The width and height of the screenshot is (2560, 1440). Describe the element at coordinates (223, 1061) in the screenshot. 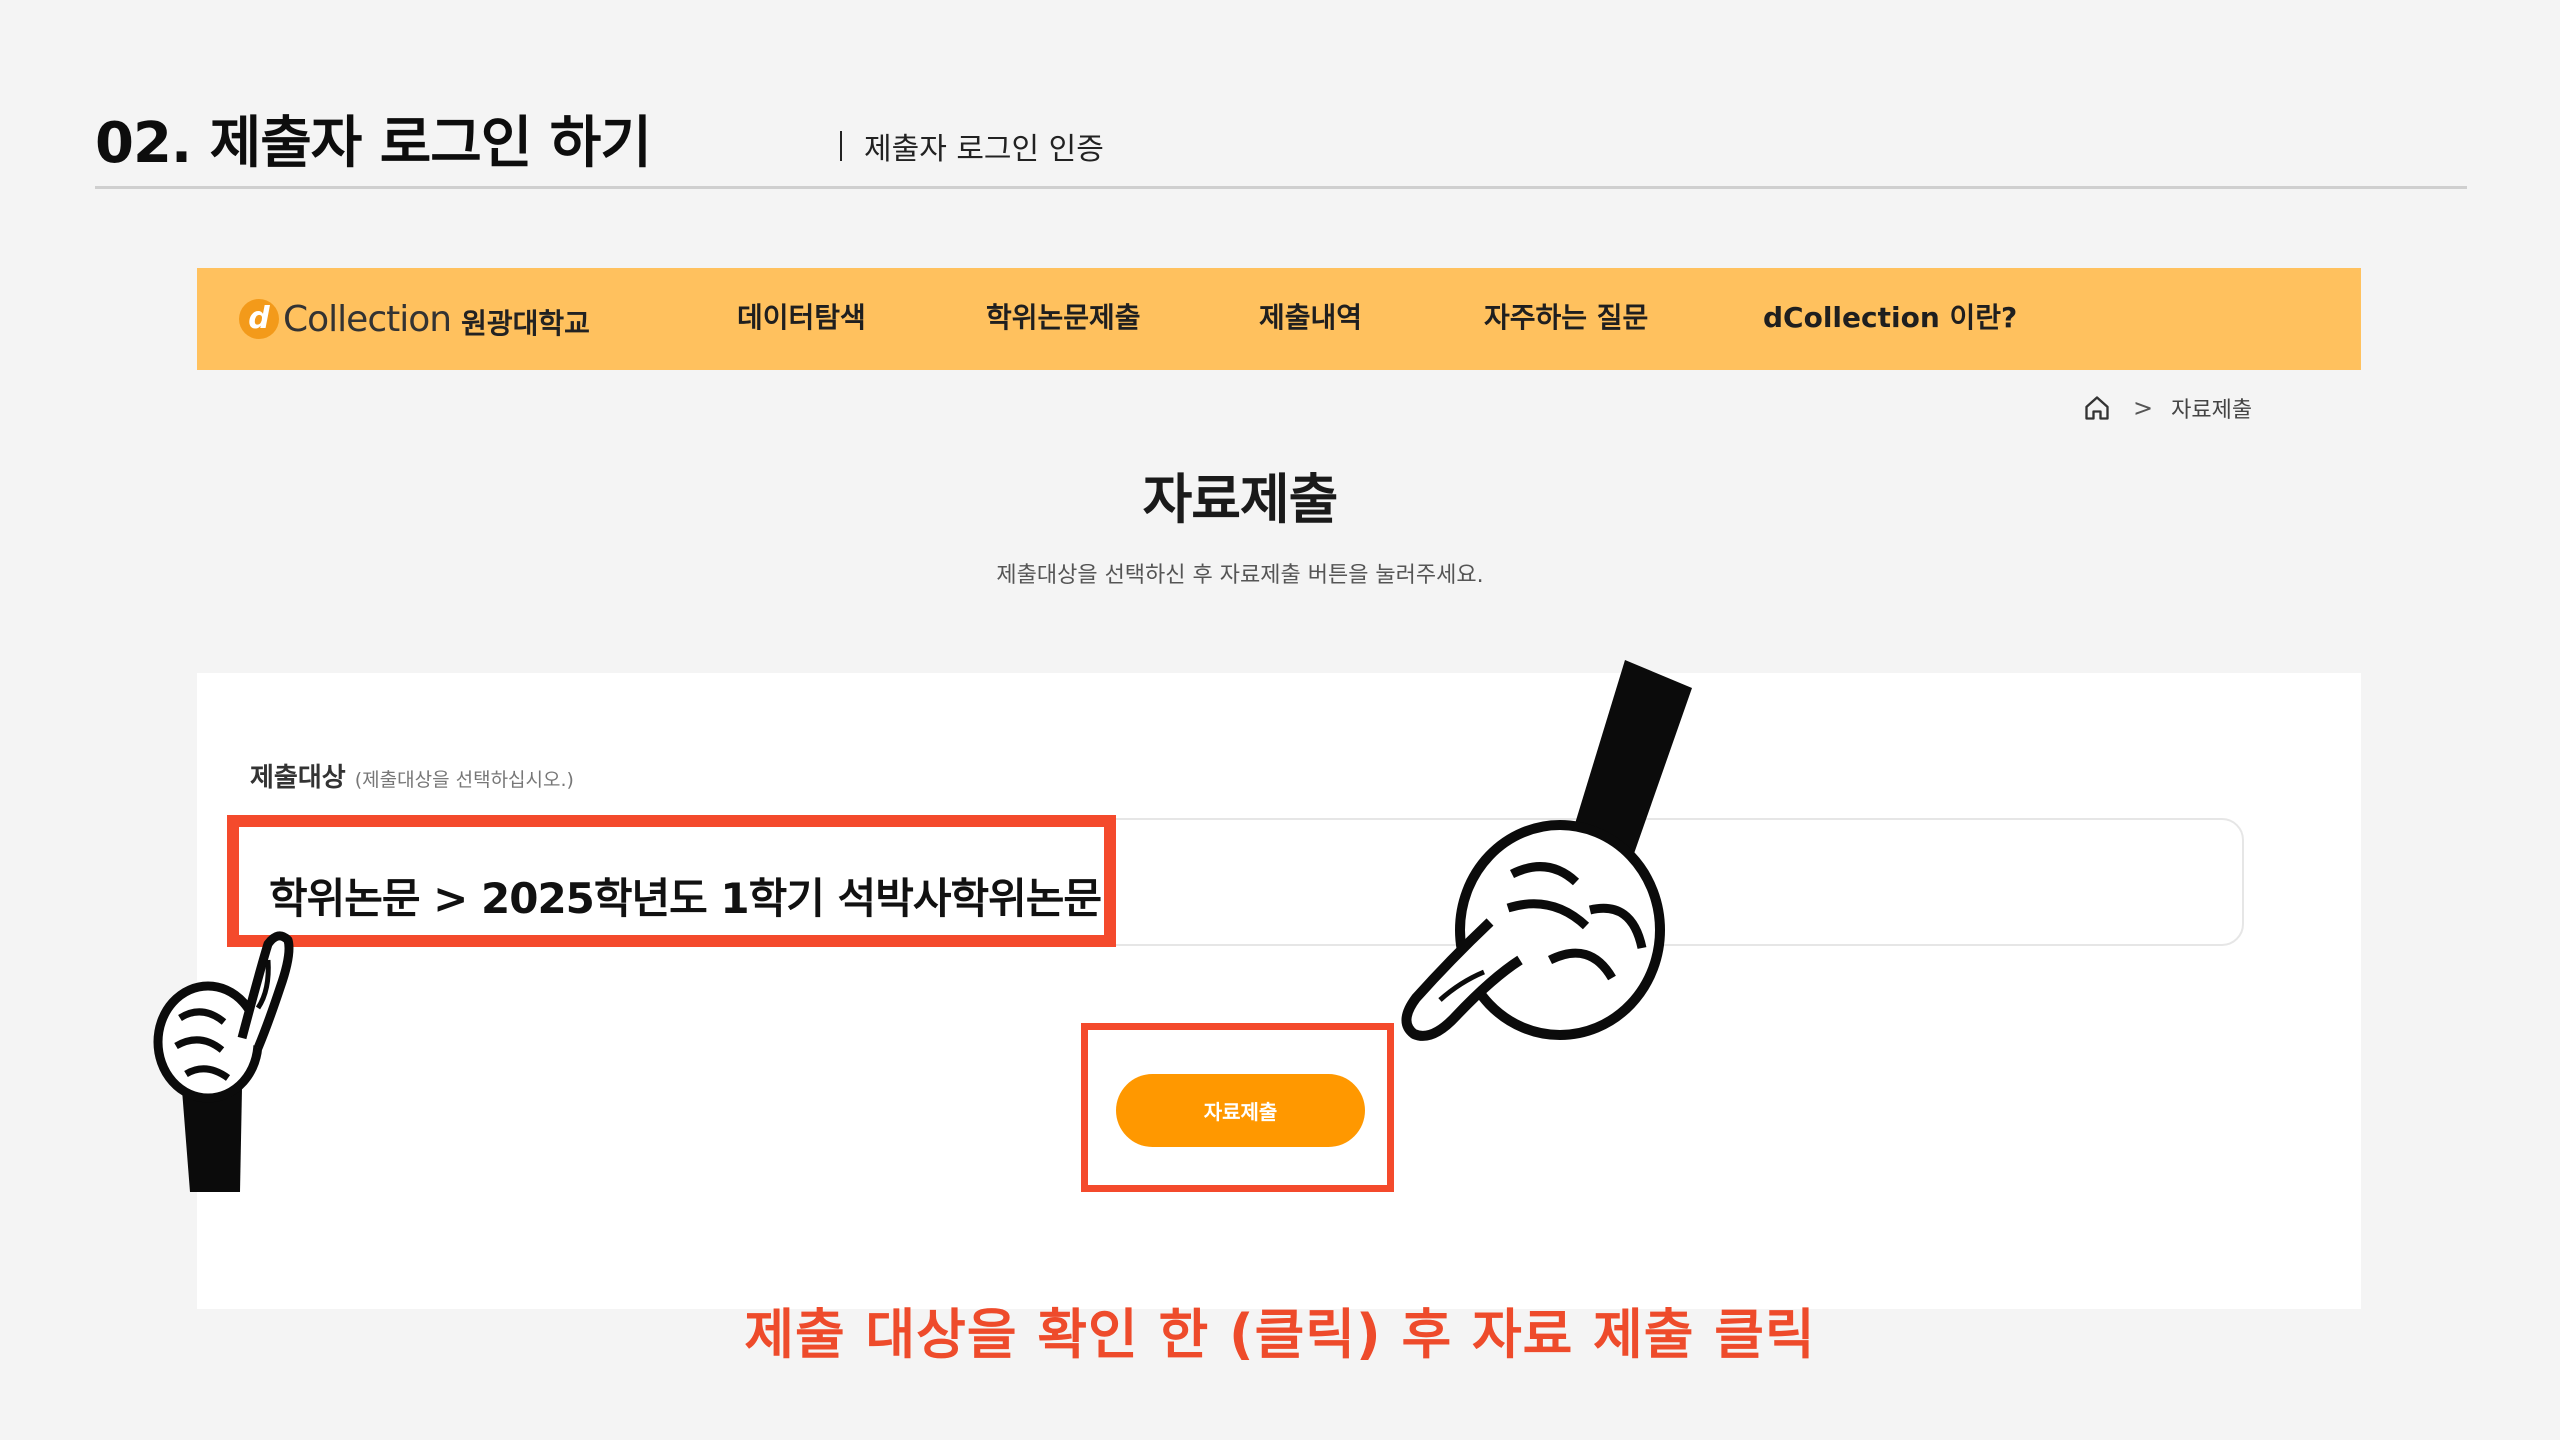

I see `pointing-hand-left-icon` at that location.